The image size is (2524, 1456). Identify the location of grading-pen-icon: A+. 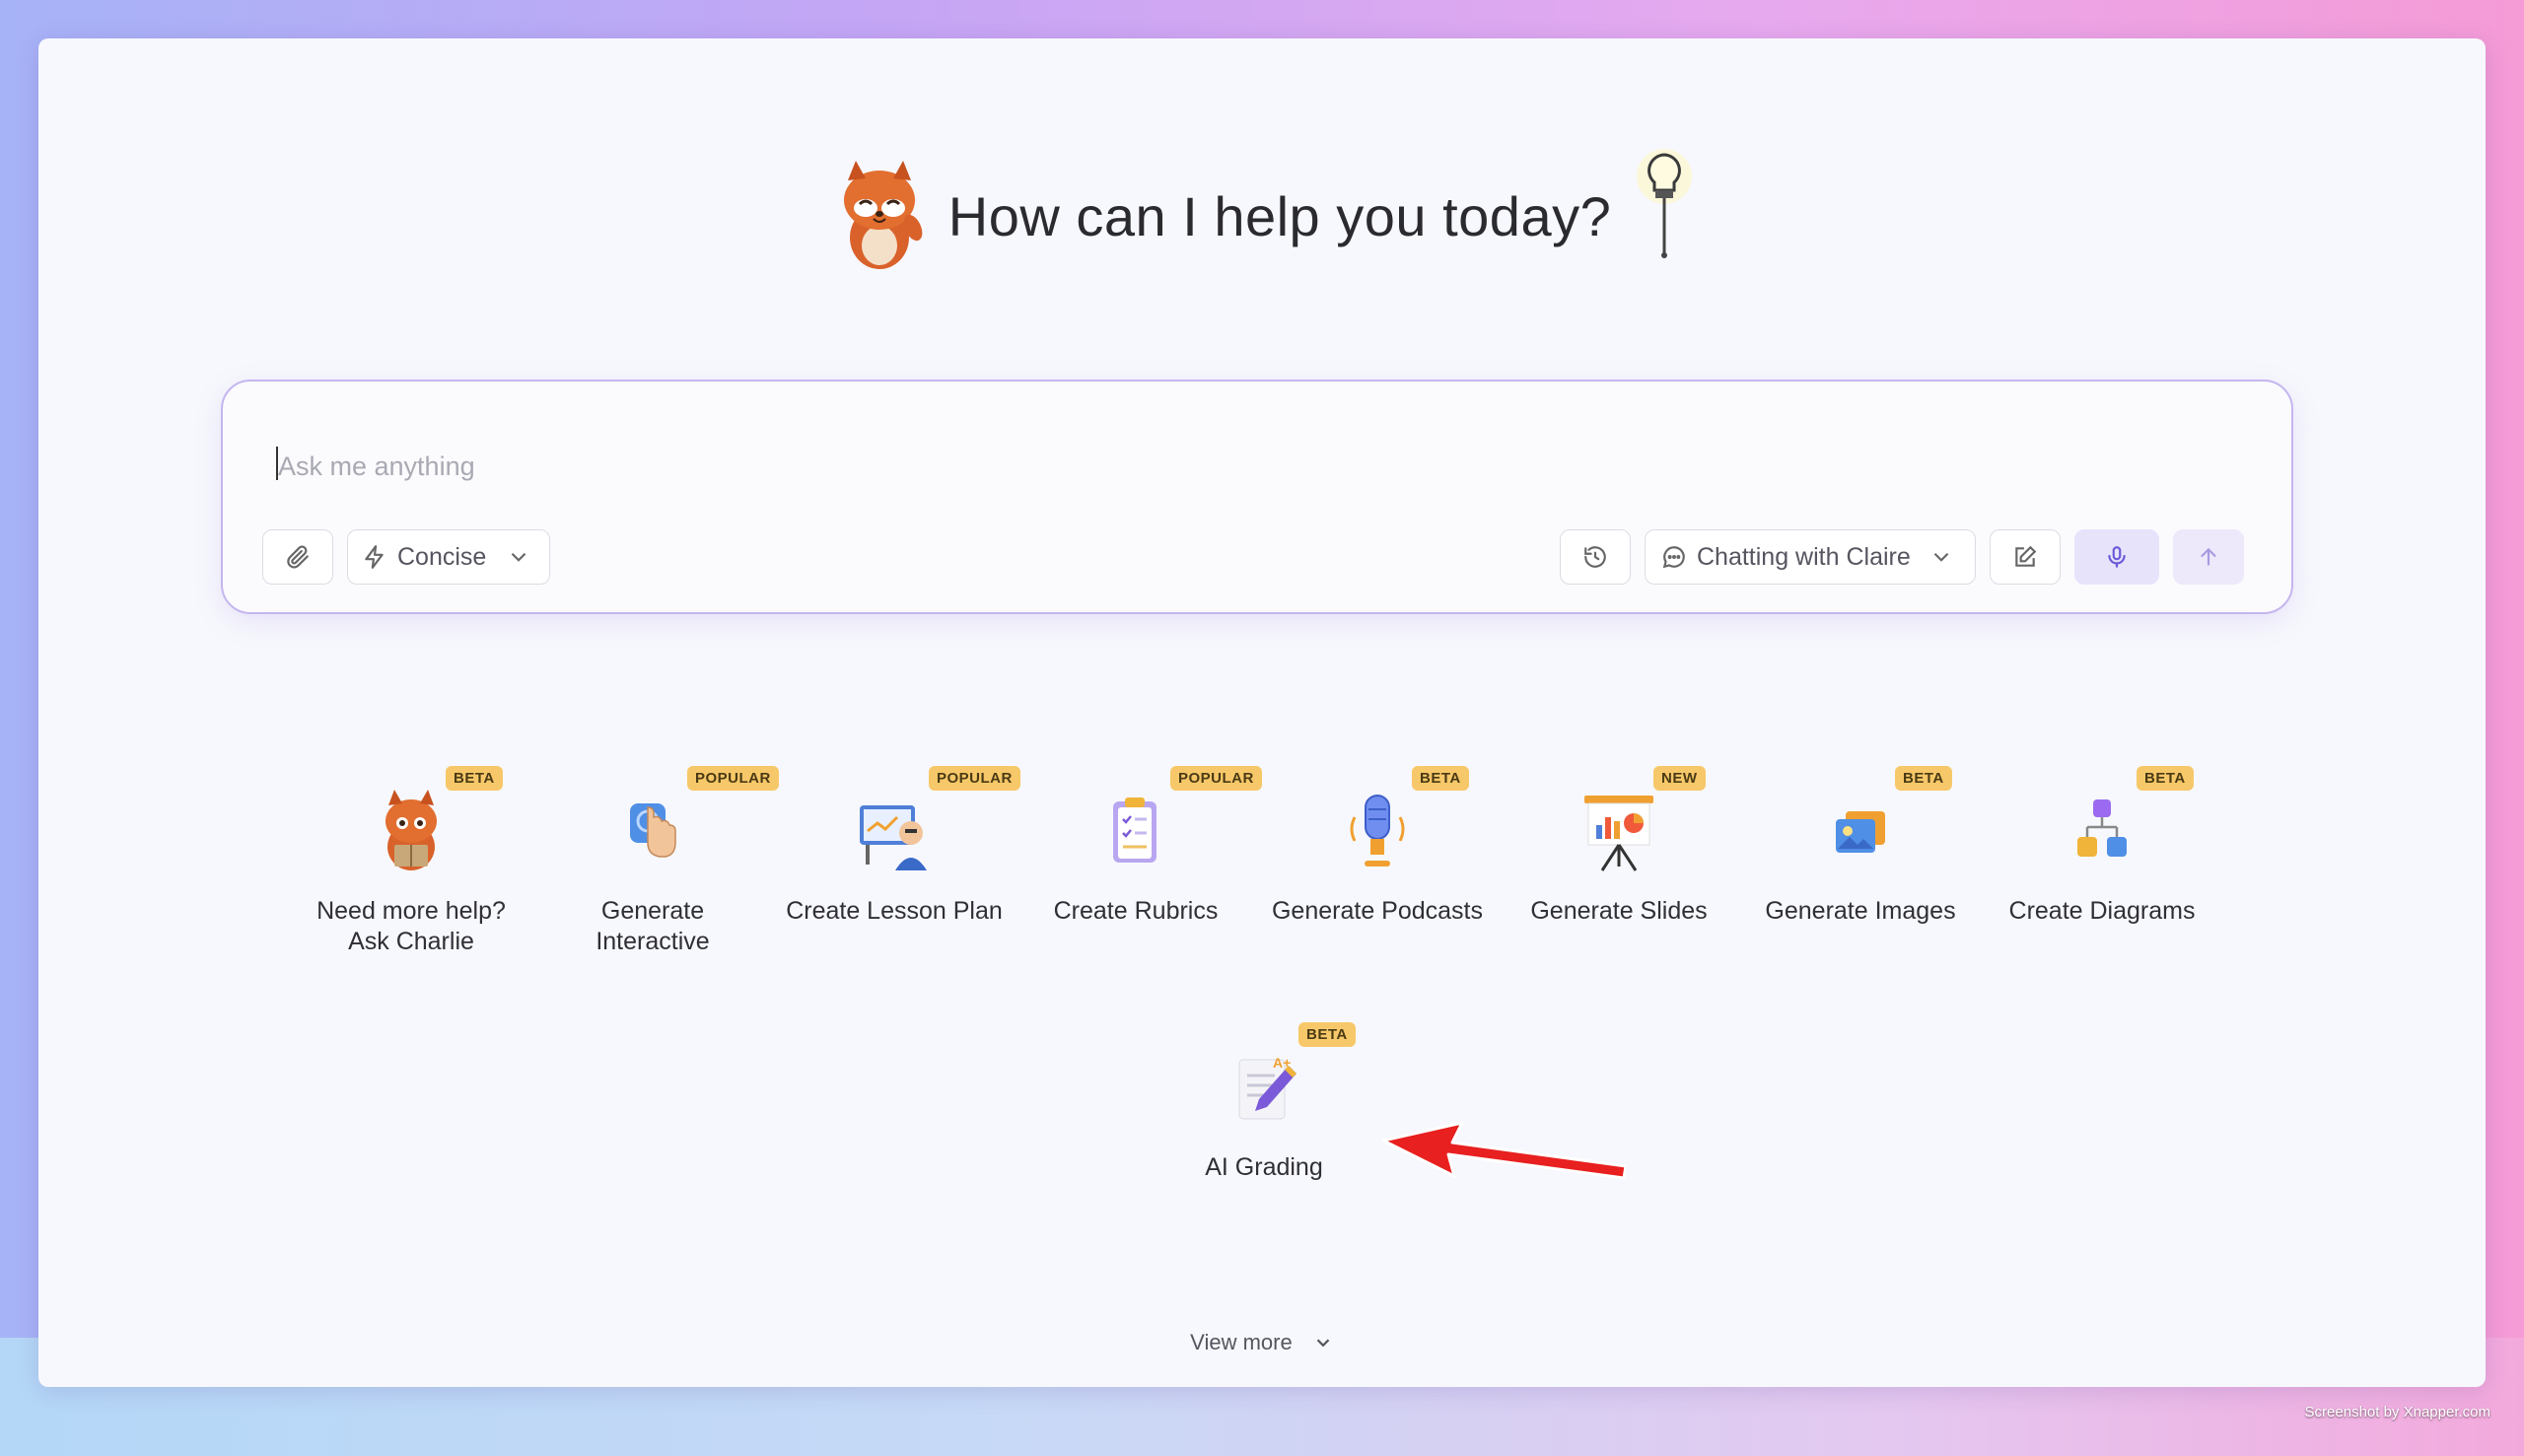
(1267, 1087).